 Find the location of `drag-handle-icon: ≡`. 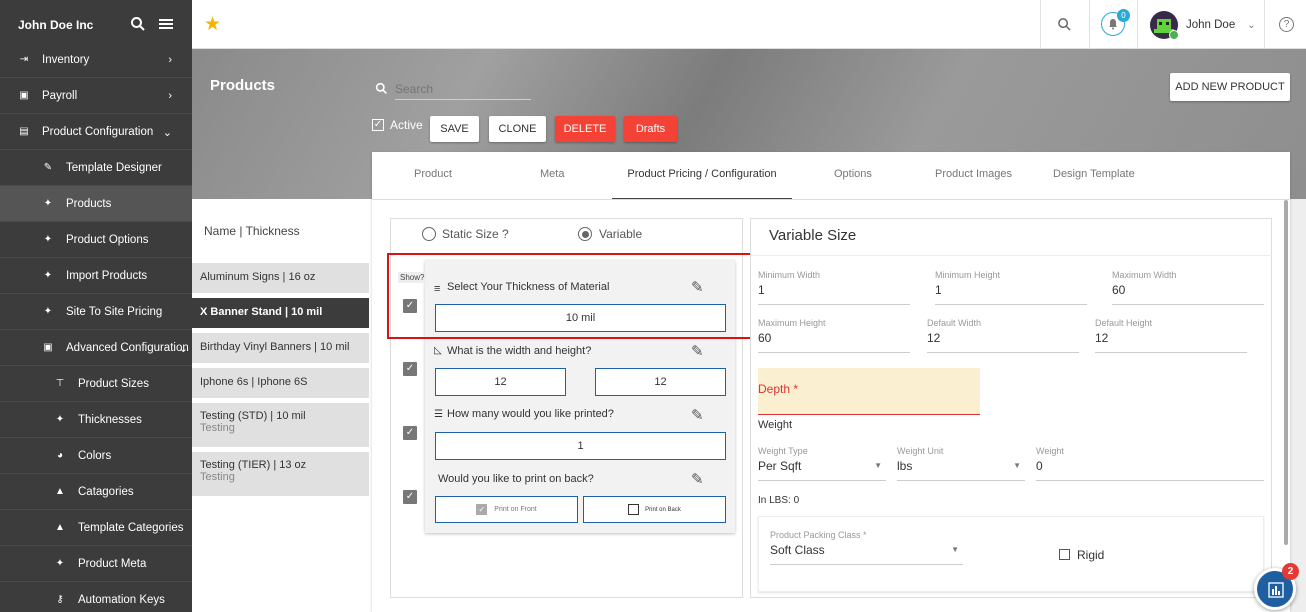

drag-handle-icon: ≡ is located at coordinates (437, 289).